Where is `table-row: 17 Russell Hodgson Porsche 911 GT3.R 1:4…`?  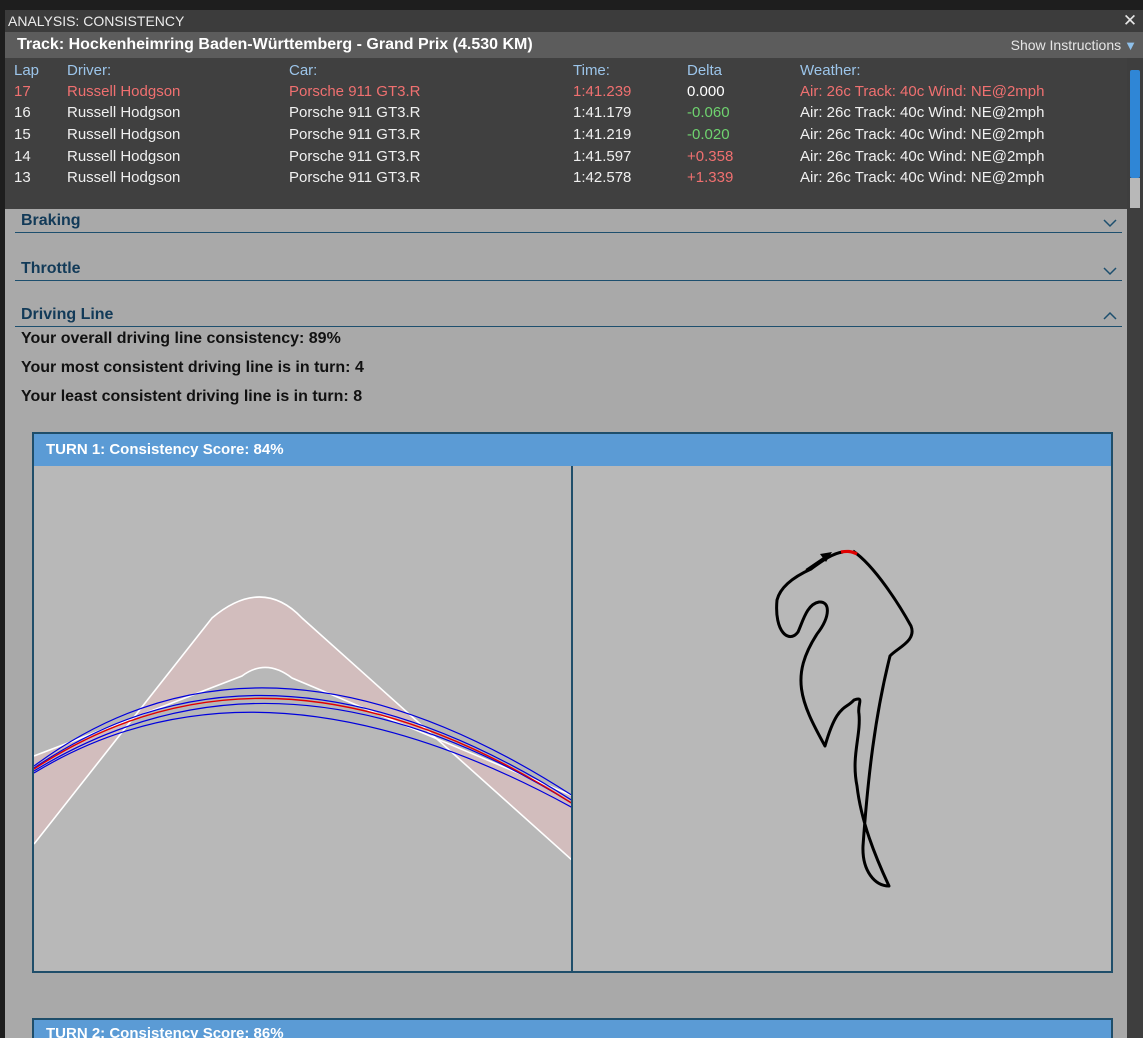 table-row: 17 Russell Hodgson Porsche 911 GT3.R 1:4… is located at coordinates (566, 91).